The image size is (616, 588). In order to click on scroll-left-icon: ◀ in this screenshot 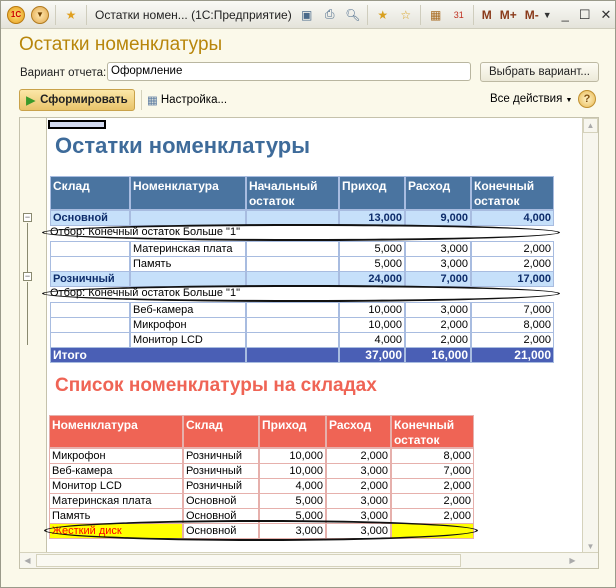, I will do `click(27, 560)`.